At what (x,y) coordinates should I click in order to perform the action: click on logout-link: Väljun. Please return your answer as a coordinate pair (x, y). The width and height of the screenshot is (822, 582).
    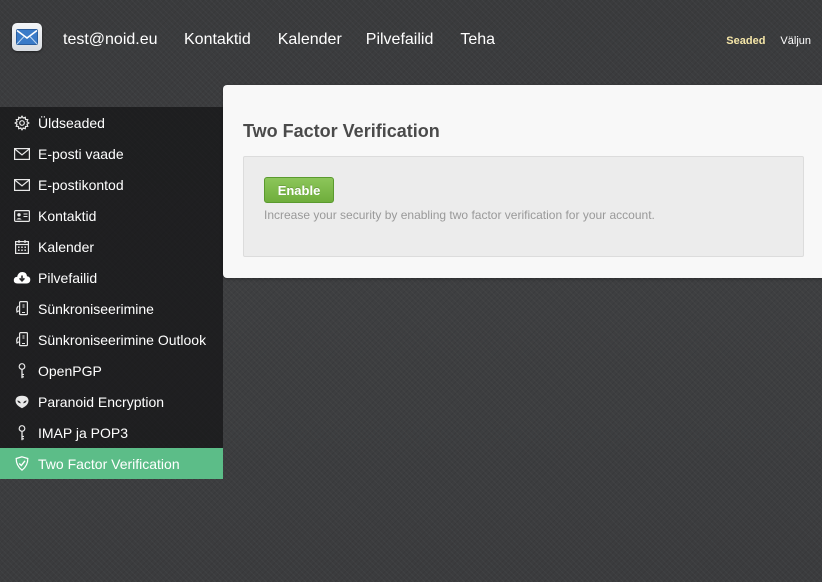
    Looking at the image, I should click on (795, 41).